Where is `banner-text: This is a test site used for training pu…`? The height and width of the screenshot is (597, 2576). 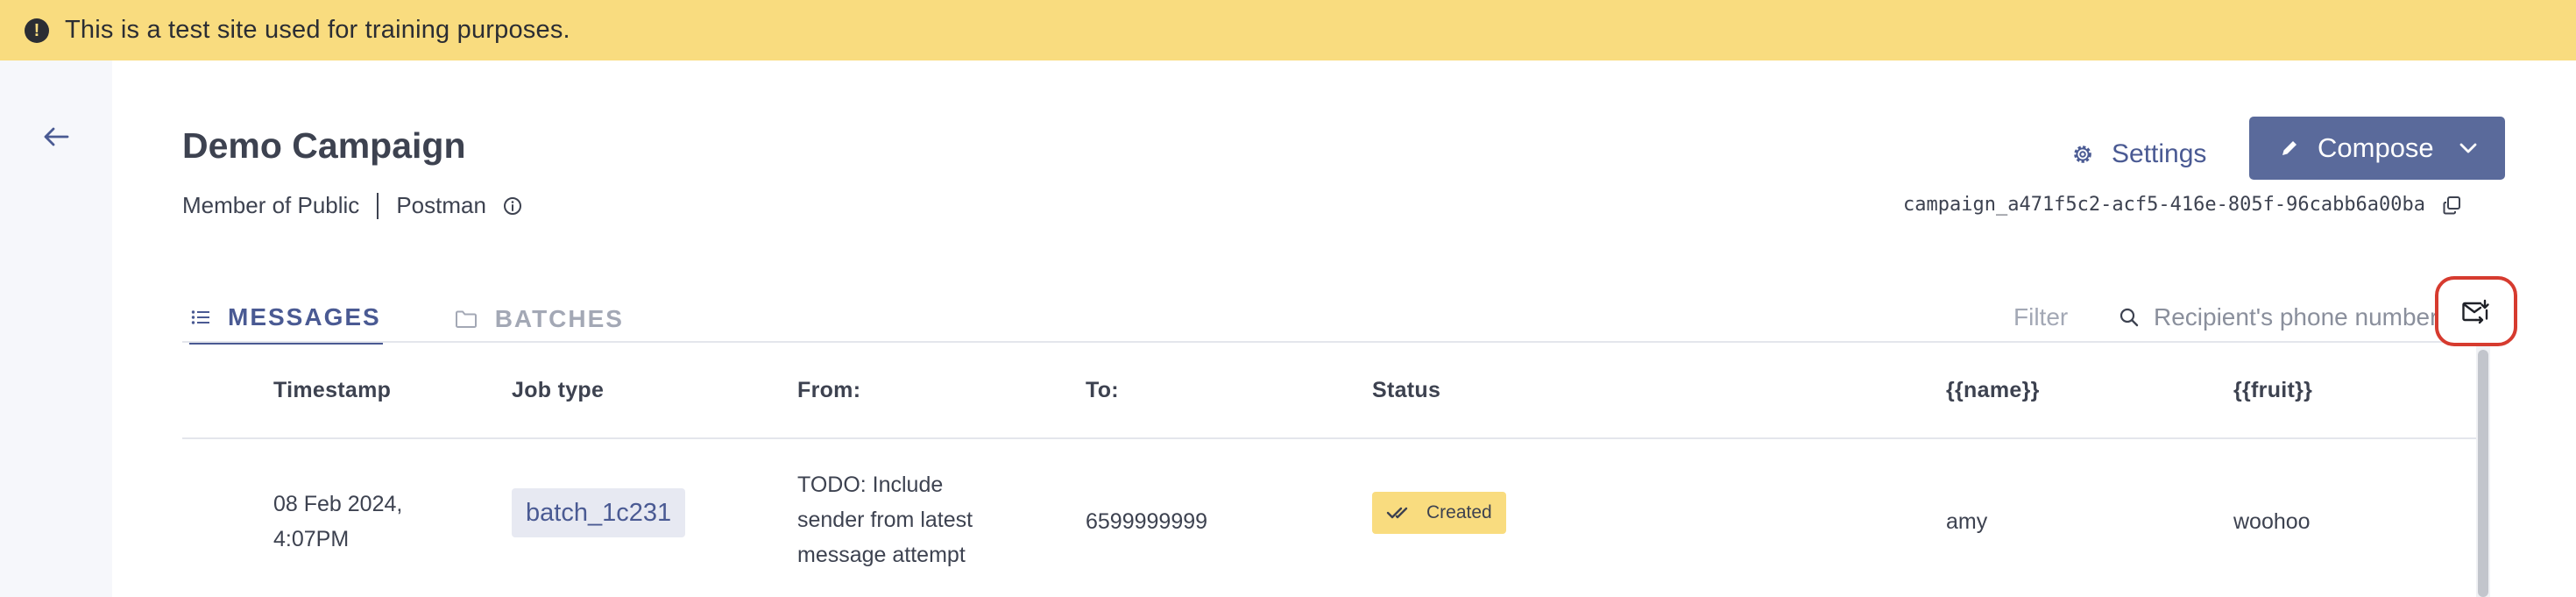
banner-text: This is a test site used for training pu… is located at coordinates (317, 30).